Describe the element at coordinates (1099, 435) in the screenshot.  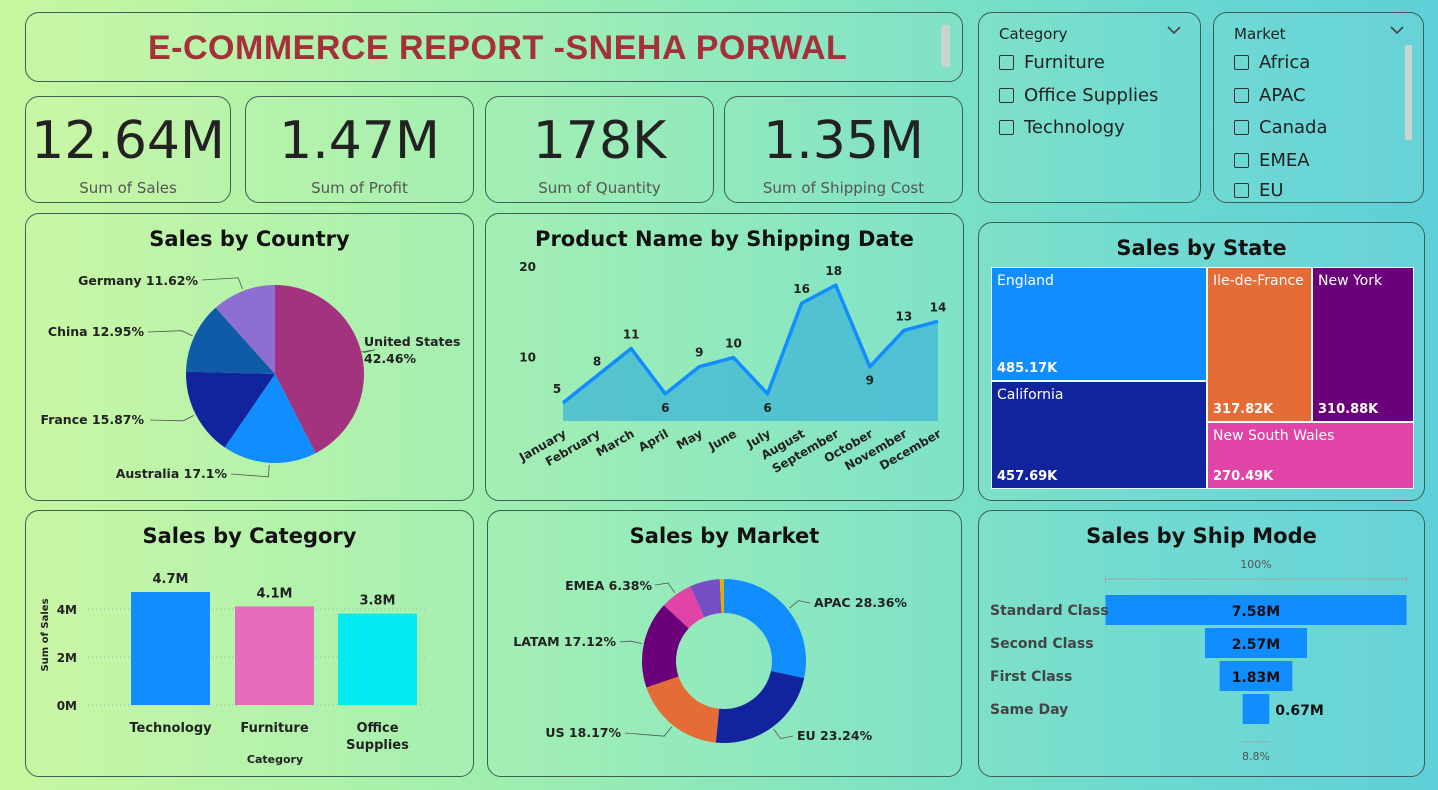
I see `treemap-tile-california: California 457.69K` at that location.